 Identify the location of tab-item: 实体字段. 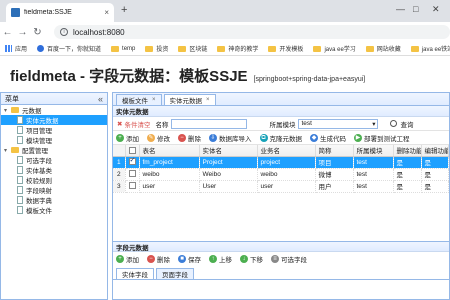
(135, 273).